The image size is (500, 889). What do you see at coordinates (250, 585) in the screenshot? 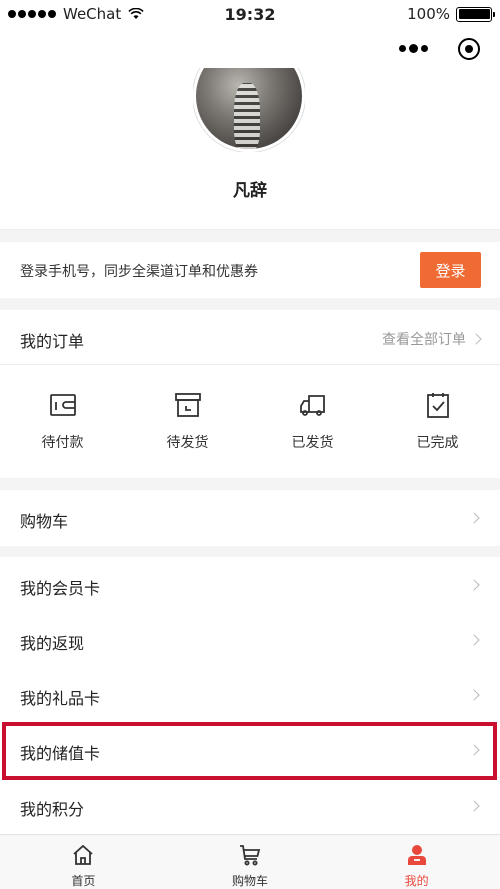
I see `menu-item-member-card: 我的会员卡` at bounding box center [250, 585].